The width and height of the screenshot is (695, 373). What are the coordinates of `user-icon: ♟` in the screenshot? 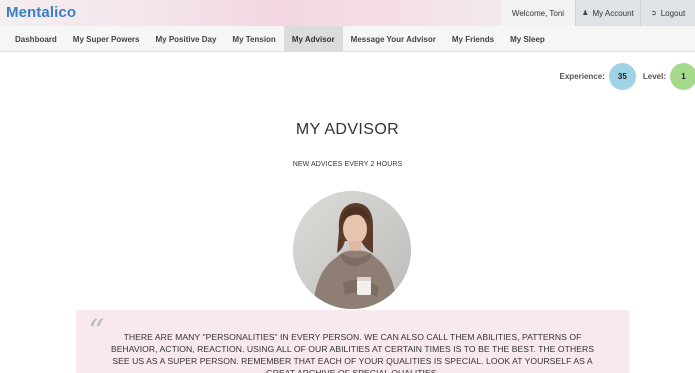 It's located at (585, 13).